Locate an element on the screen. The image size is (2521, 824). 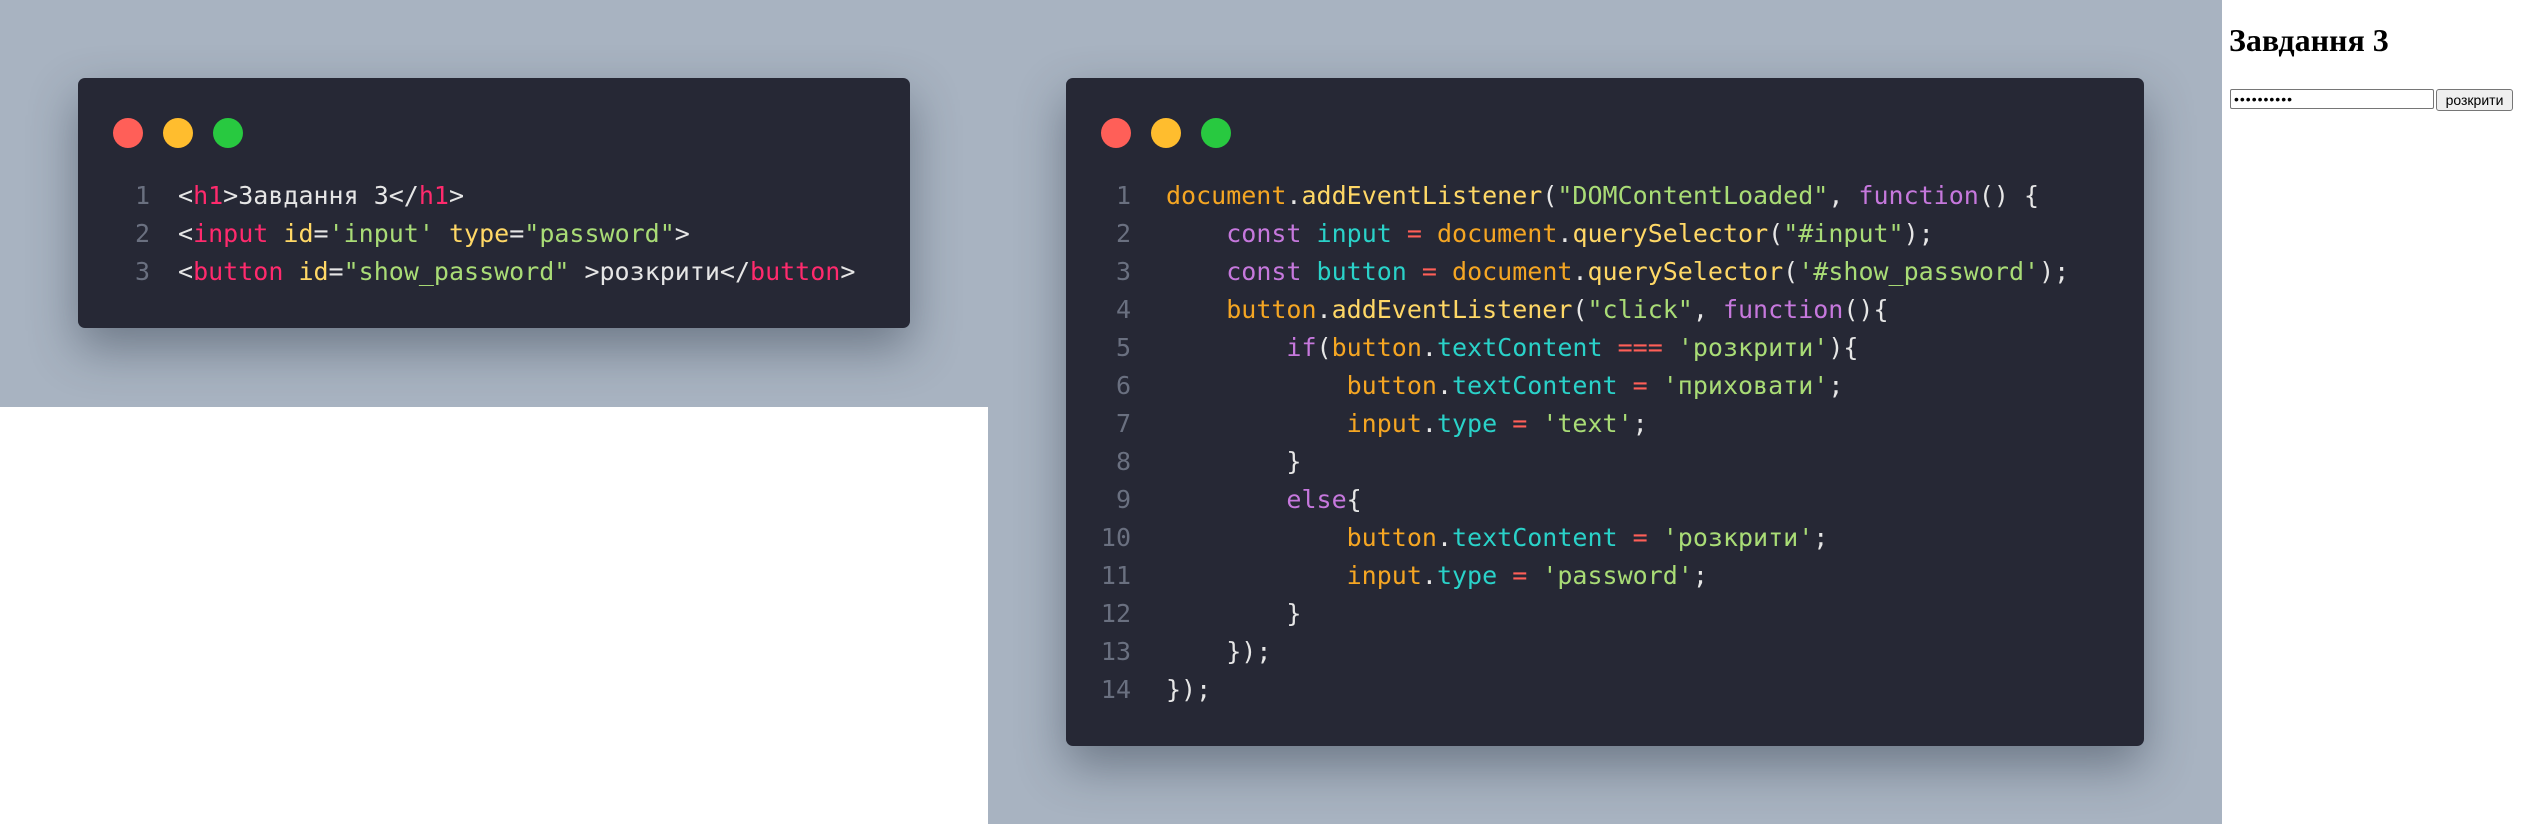
code-token: { is located at coordinates (1354, 499).